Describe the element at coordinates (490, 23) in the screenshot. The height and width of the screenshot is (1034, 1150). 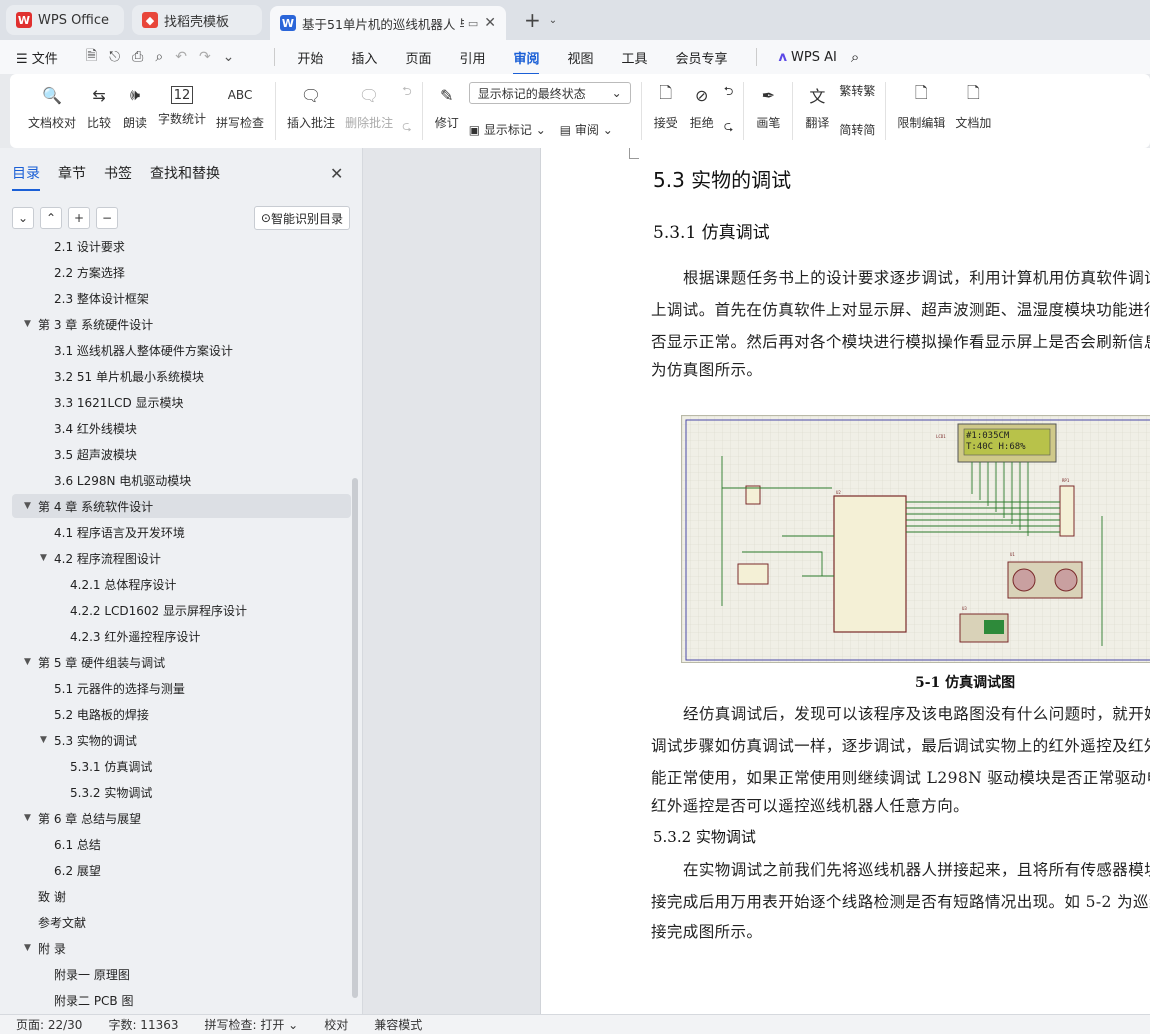
I see `close-tab-icon: ✕` at that location.